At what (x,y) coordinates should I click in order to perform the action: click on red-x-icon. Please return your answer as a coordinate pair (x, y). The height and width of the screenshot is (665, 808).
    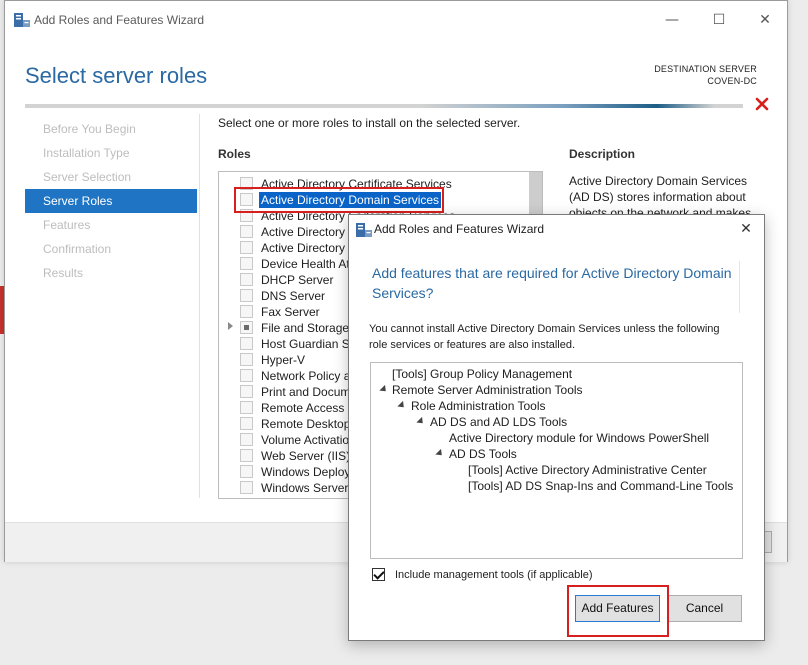
    Looking at the image, I should click on (762, 104).